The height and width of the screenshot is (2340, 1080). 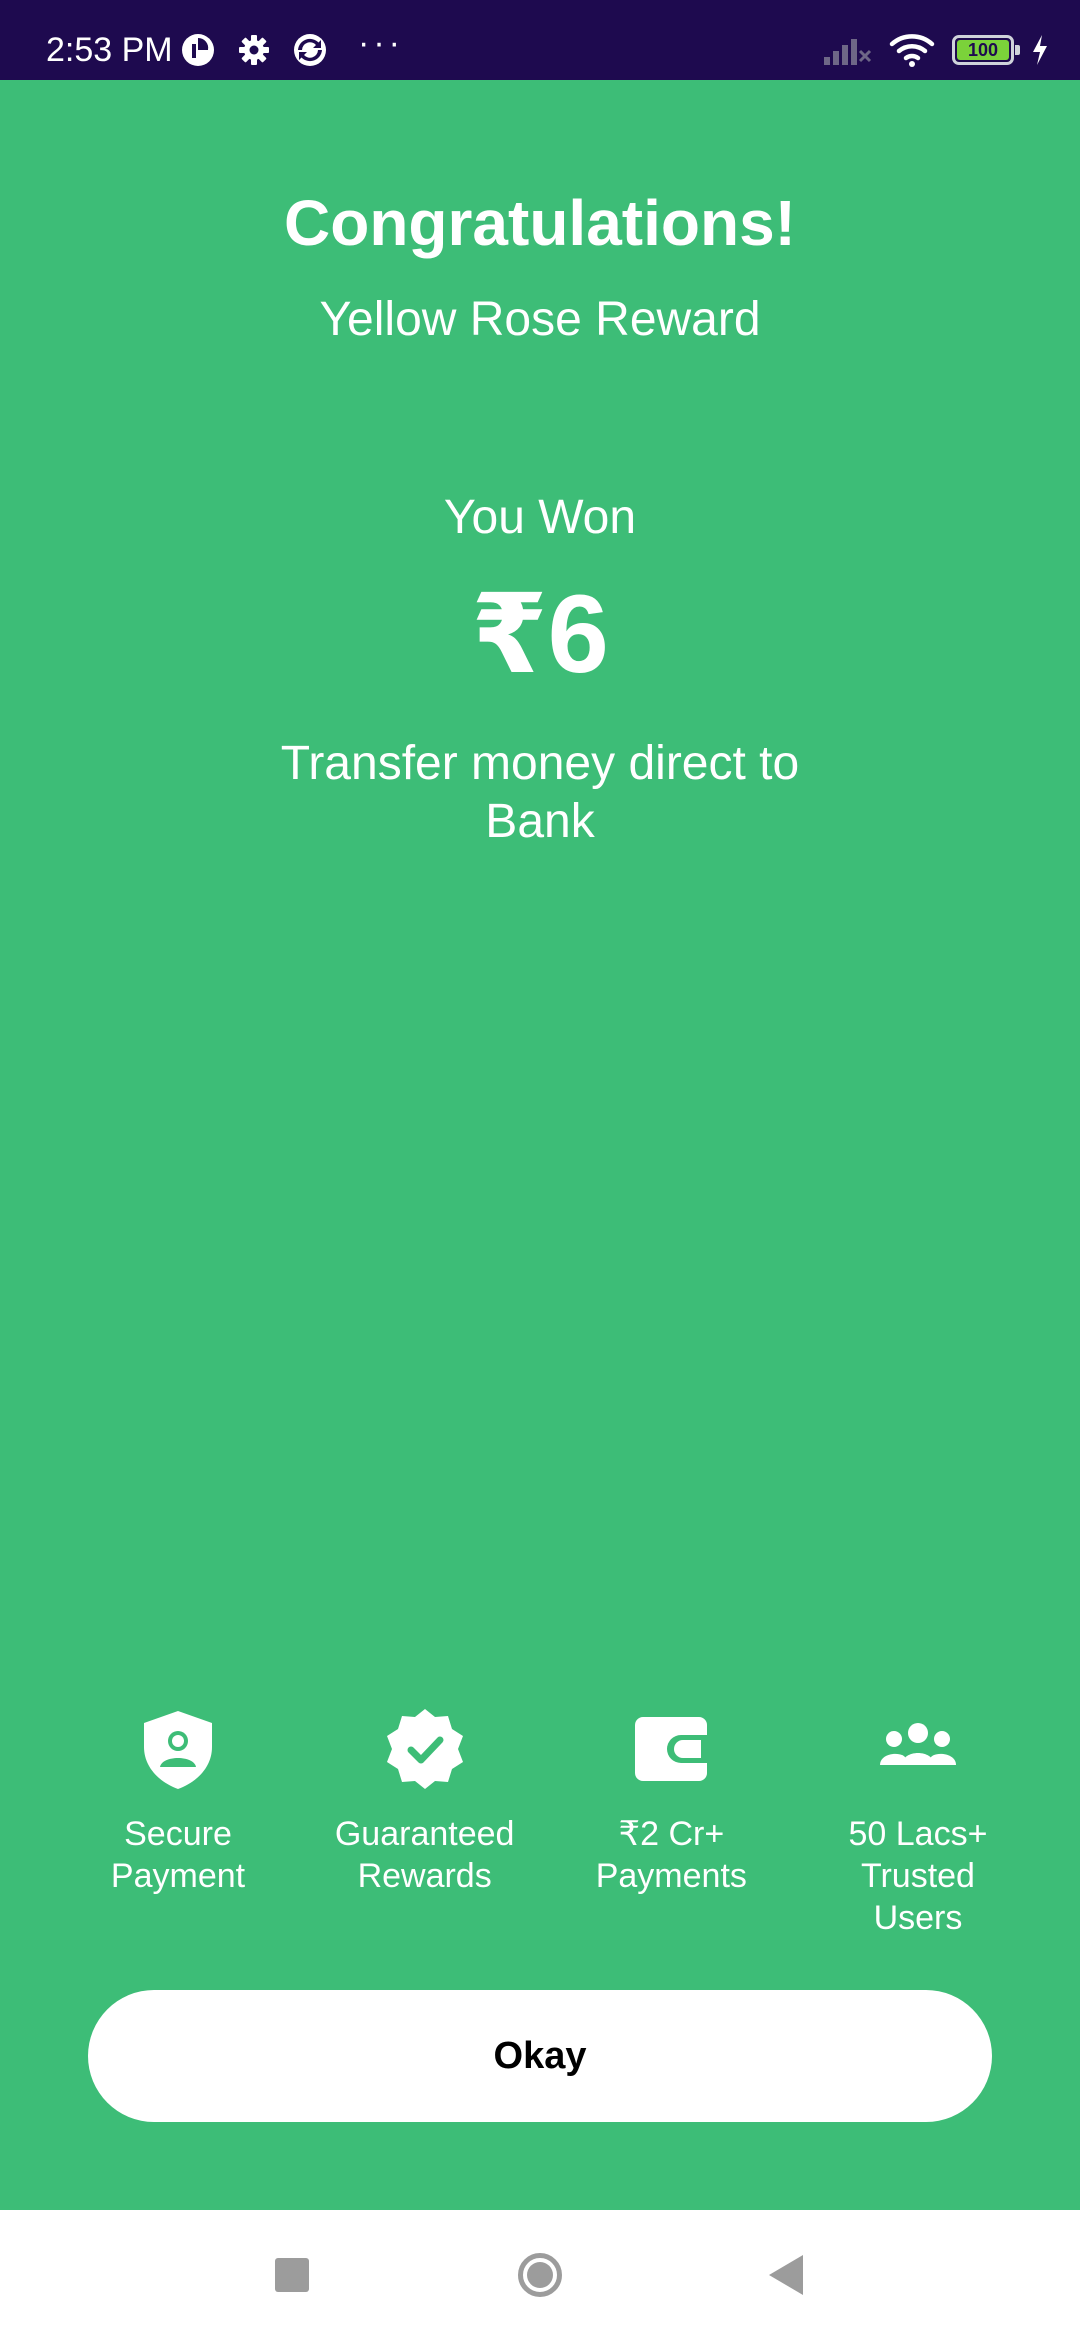 What do you see at coordinates (540, 517) in the screenshot?
I see `you-won-label: You Won` at bounding box center [540, 517].